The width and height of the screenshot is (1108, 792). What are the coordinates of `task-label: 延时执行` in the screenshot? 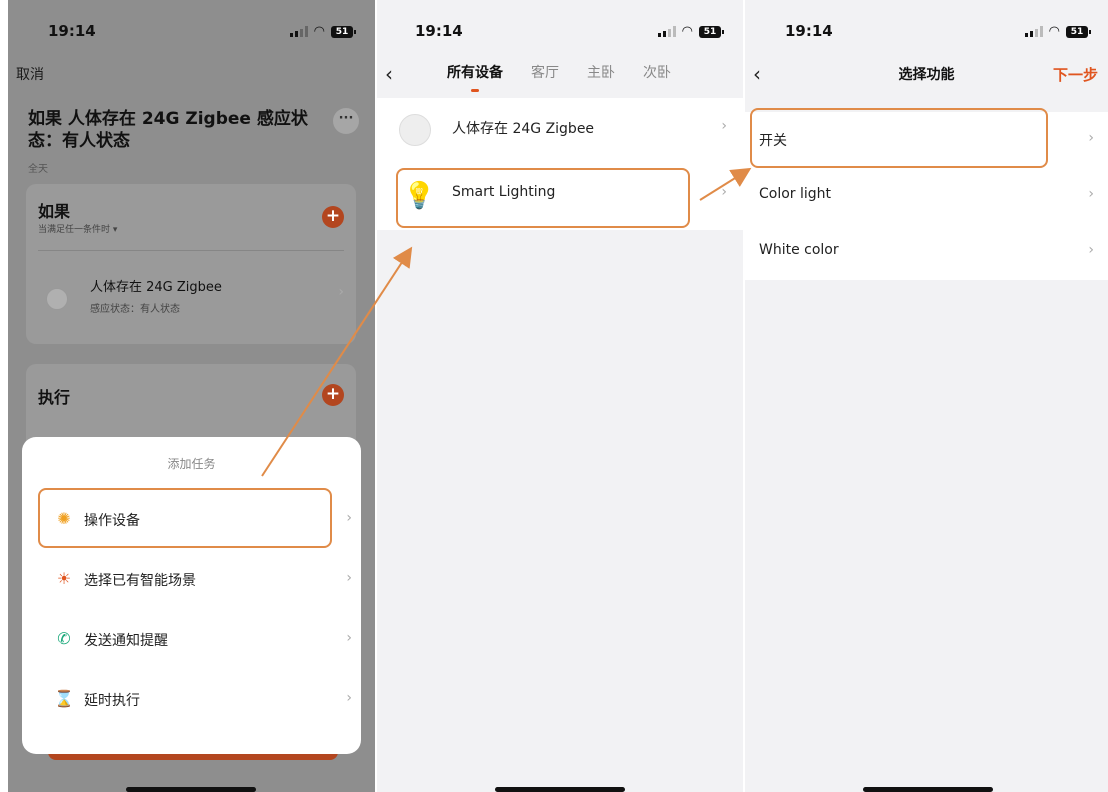 It's located at (112, 701).